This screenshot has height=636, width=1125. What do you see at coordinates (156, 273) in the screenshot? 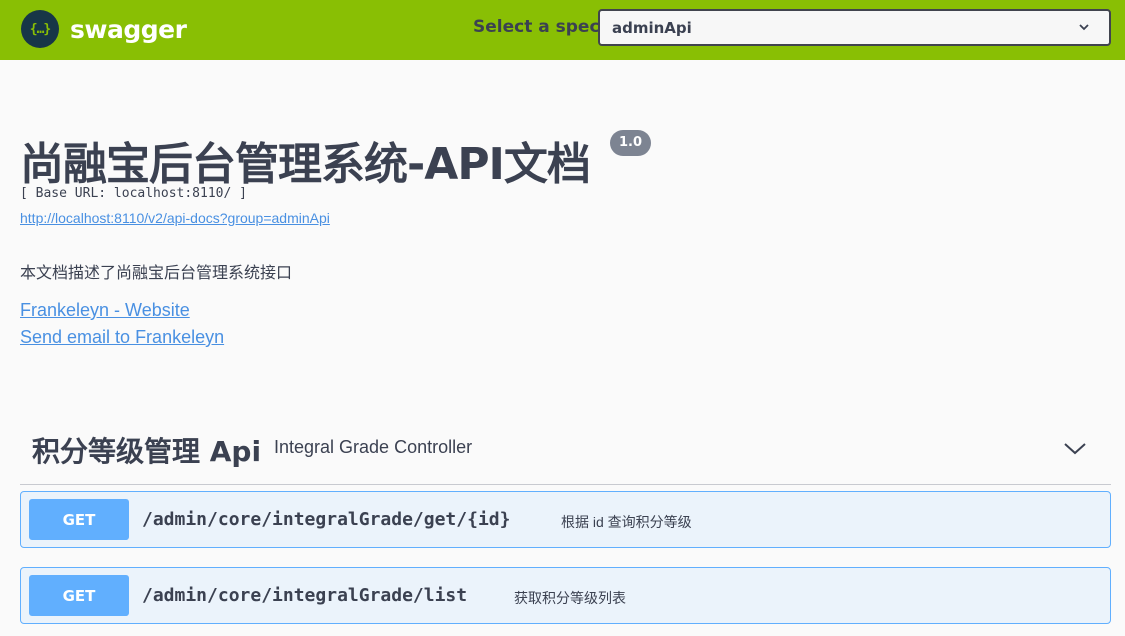
I see `api-description: 本文档描述了尚融宝后台管理系统接口` at bounding box center [156, 273].